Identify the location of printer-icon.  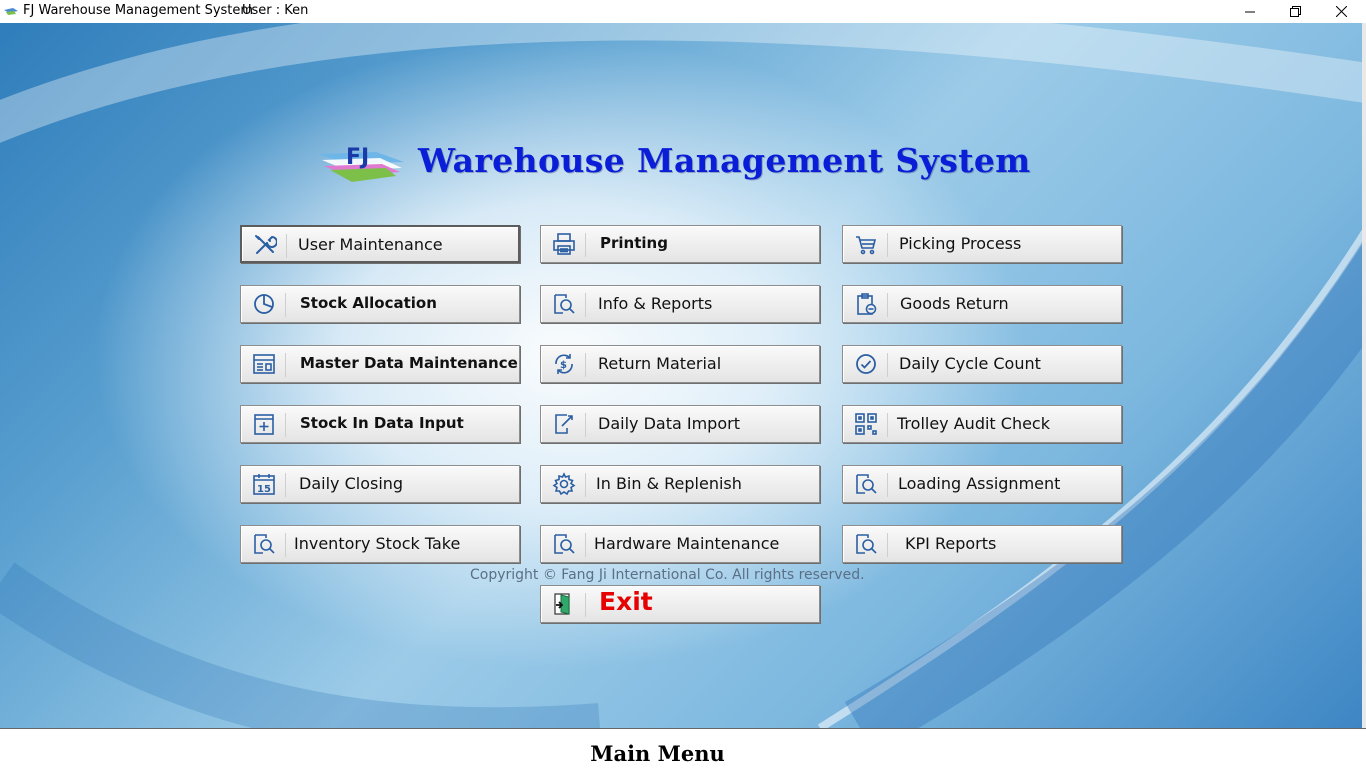
(564, 244).